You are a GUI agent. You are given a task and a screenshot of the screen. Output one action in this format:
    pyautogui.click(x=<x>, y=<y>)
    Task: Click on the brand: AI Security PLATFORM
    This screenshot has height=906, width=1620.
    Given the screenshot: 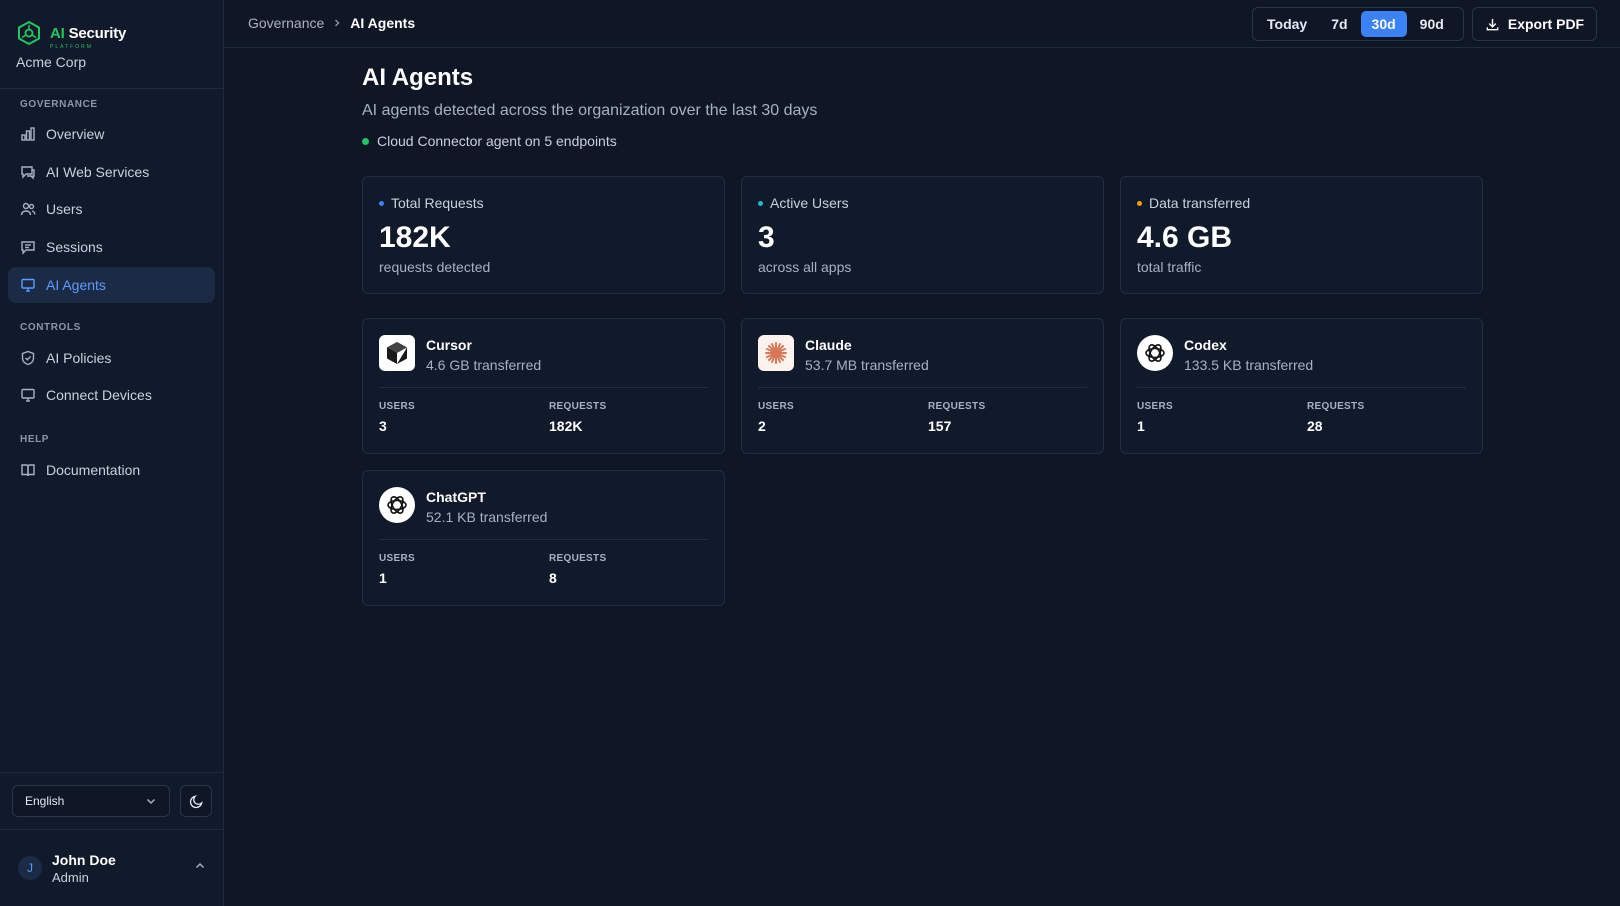 What is the action you would take?
    pyautogui.click(x=71, y=35)
    